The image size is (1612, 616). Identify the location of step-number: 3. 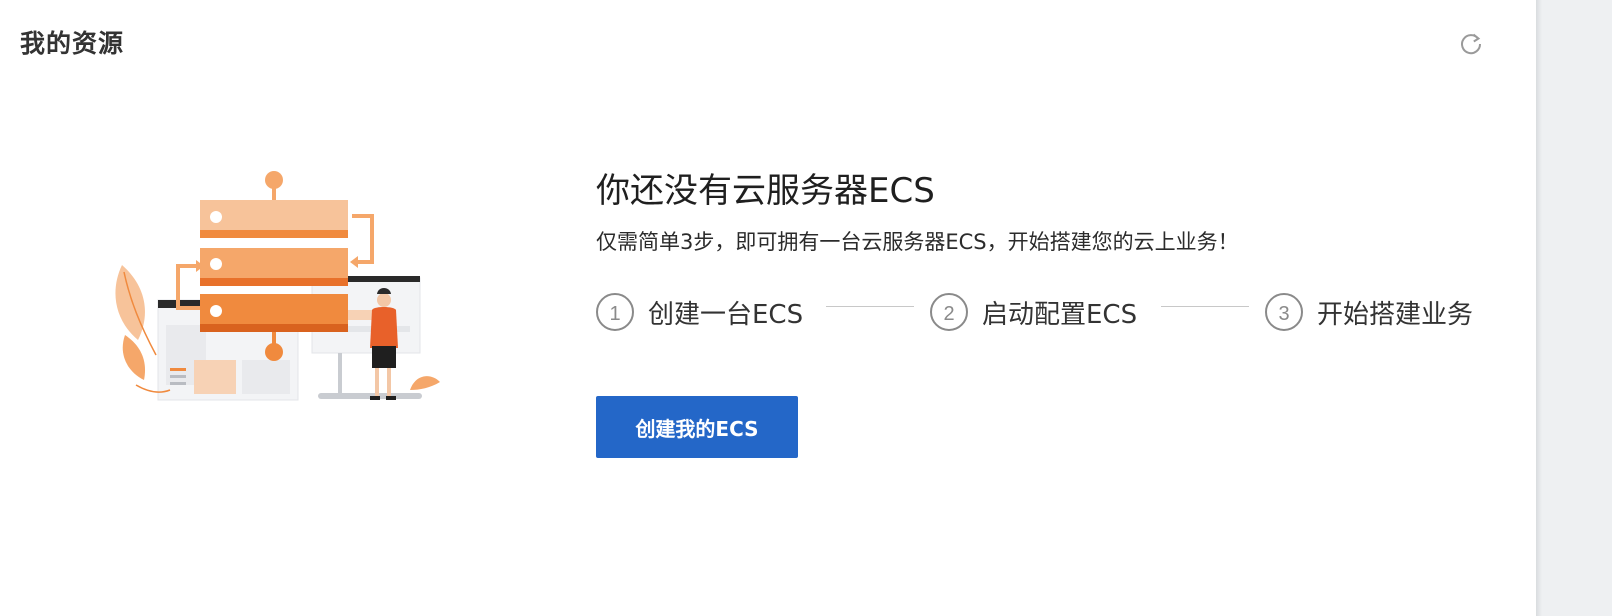
(1284, 312).